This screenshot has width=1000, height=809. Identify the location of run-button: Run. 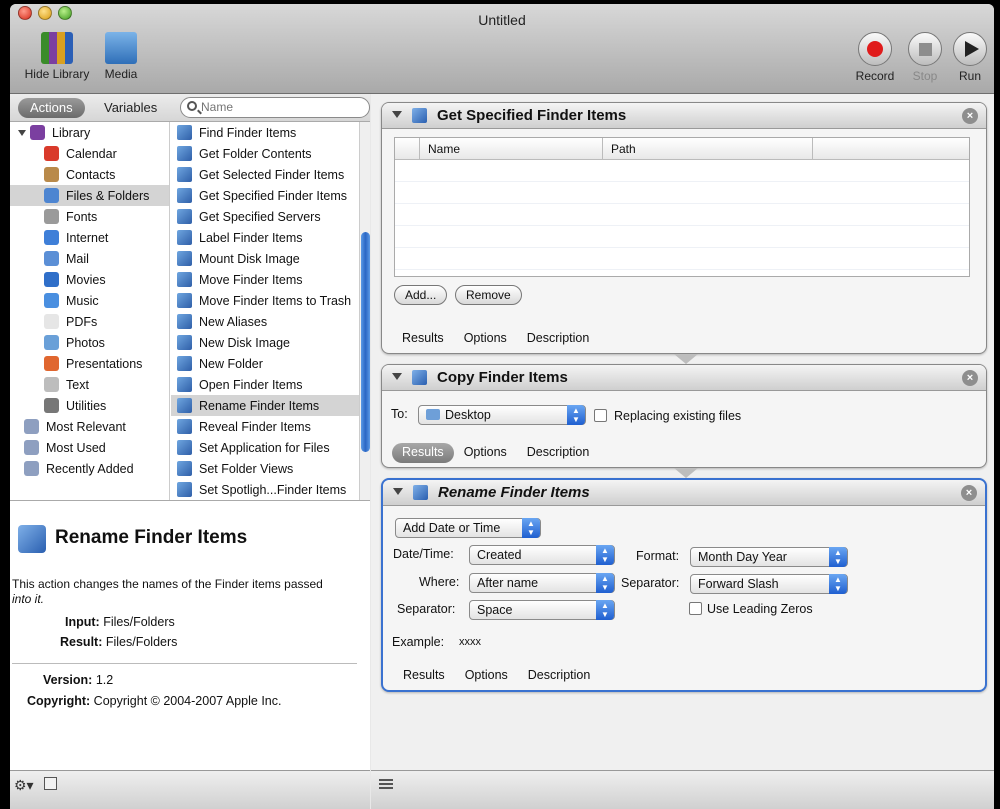
(970, 57).